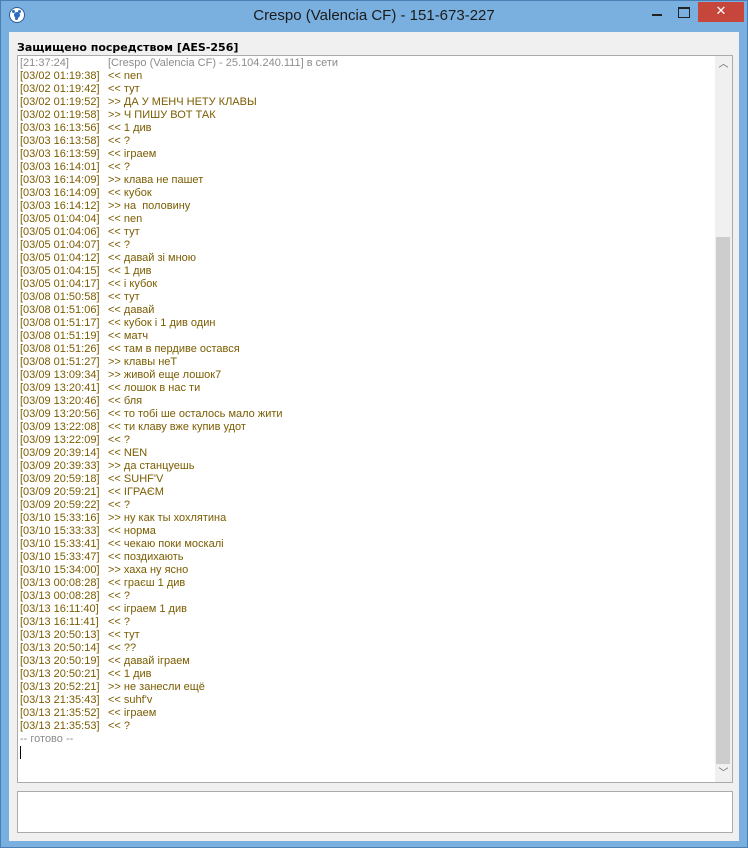 Image resolution: width=748 pixels, height=848 pixels. Describe the element at coordinates (721, 12) in the screenshot. I see `close-button: ✕` at that location.